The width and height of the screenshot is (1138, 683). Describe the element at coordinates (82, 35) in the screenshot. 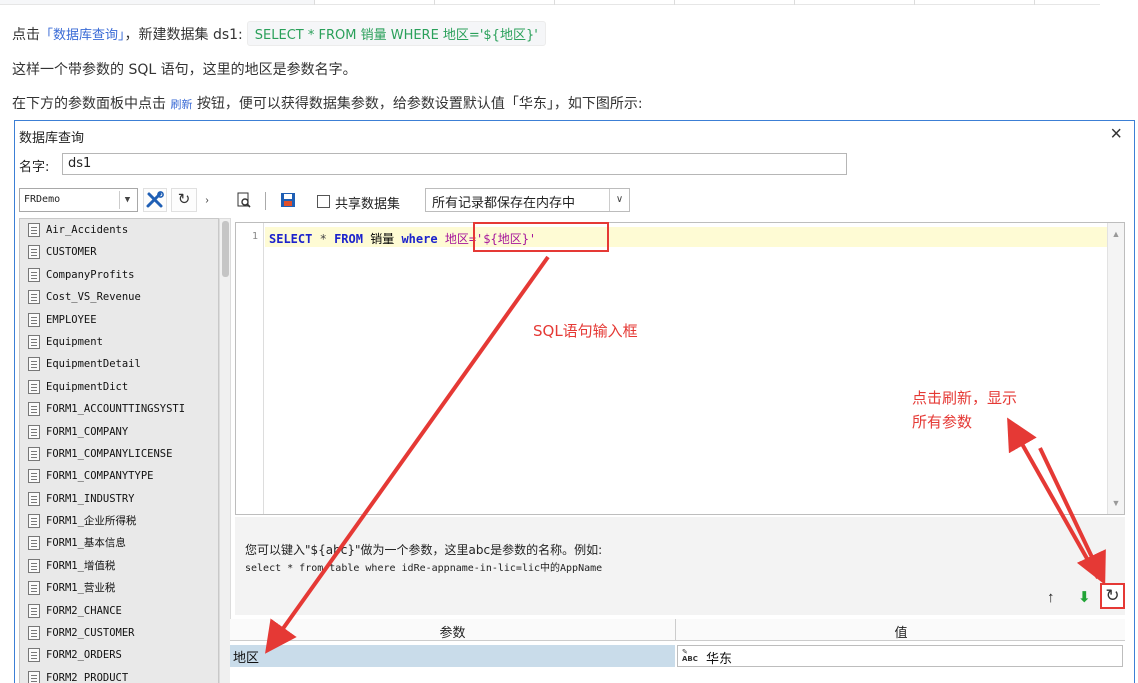

I see `db-query-link: 「数据库查询」` at that location.